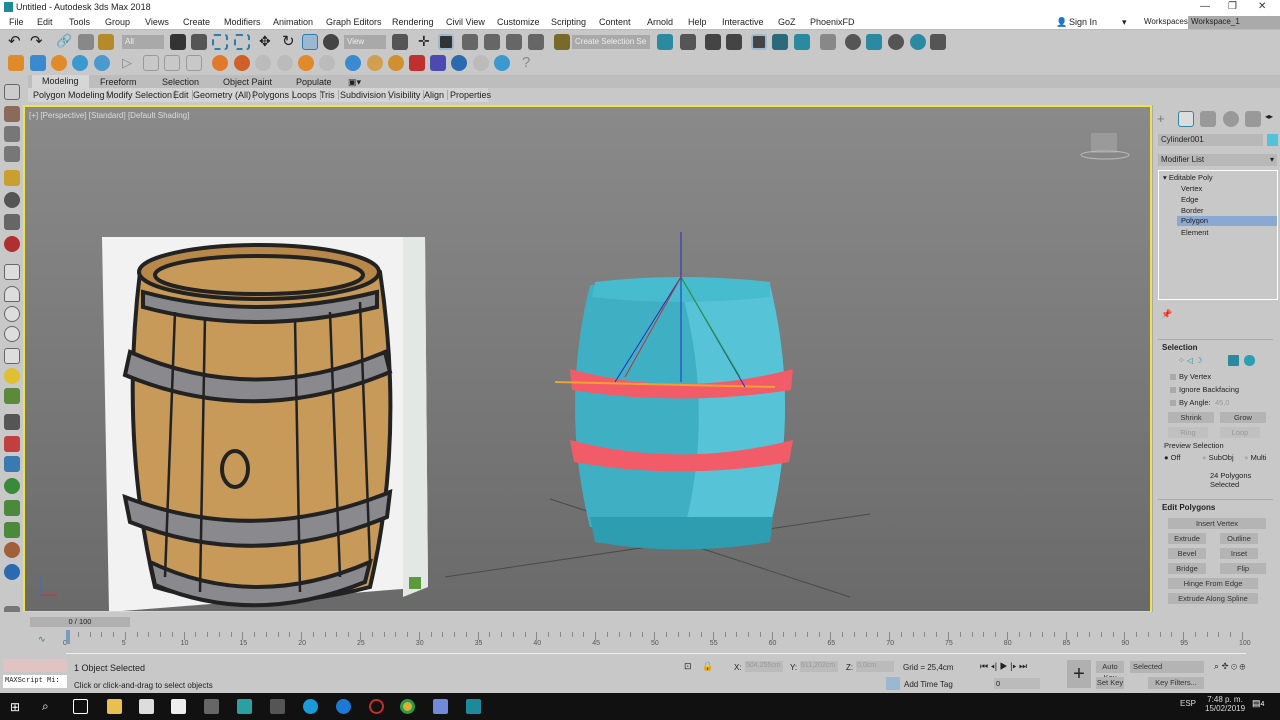  I want to click on lock-selection-icon: 🔒, so click(707, 666).